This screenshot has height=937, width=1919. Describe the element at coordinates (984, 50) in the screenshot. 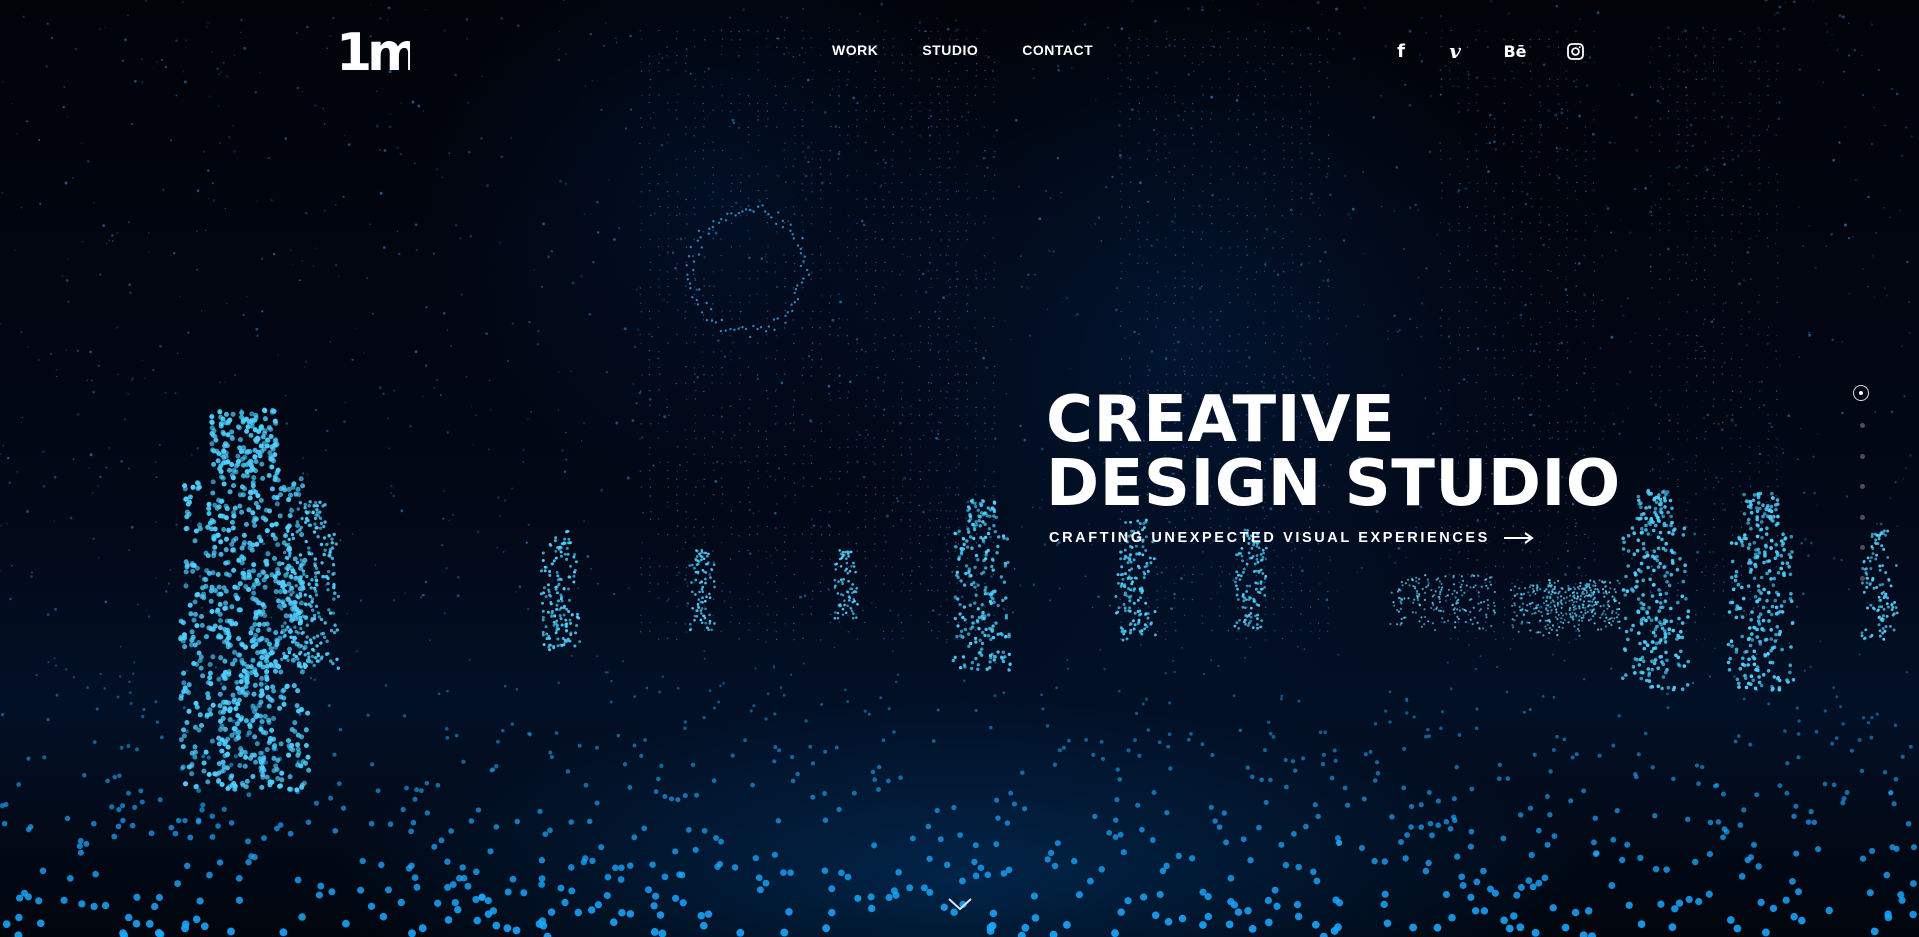

I see `main-nav: WORK STUDIO CONTACT` at that location.